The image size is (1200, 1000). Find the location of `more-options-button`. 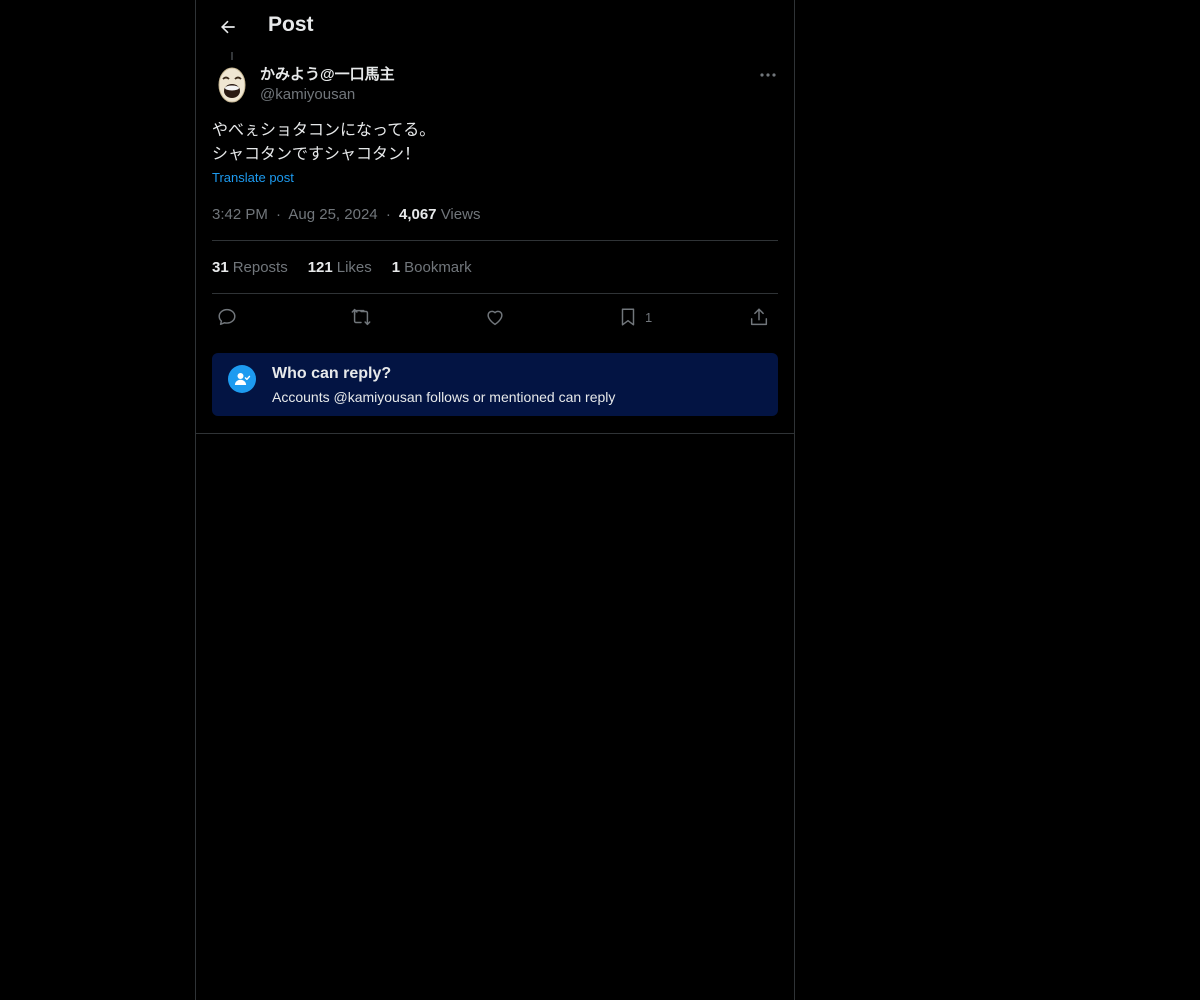

more-options-button is located at coordinates (768, 75).